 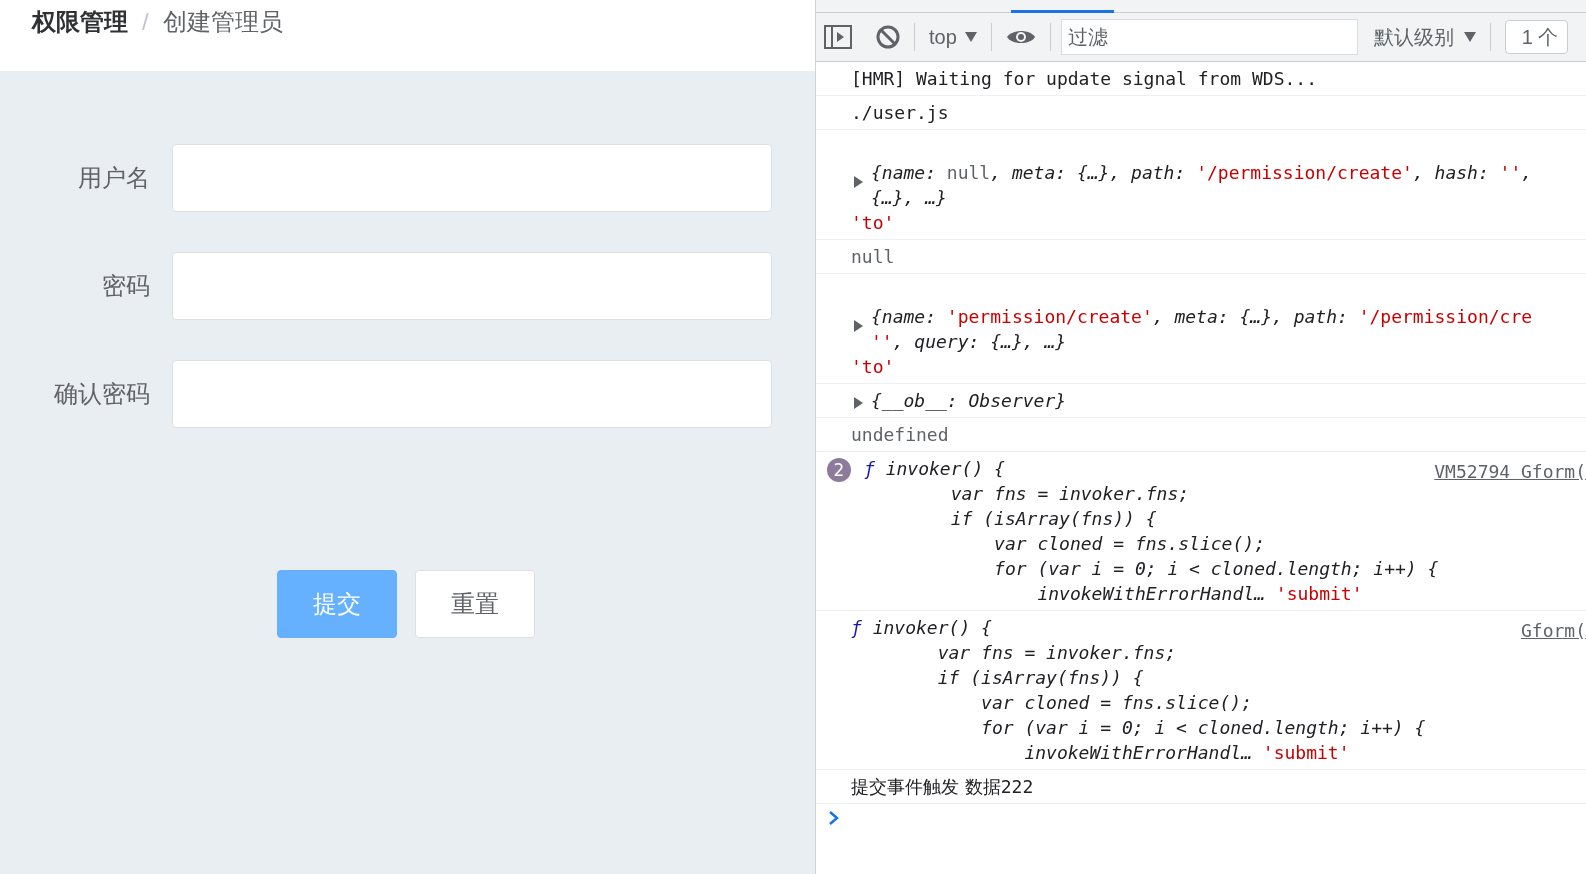 I want to click on field-label: 密码, so click(x=125, y=286).